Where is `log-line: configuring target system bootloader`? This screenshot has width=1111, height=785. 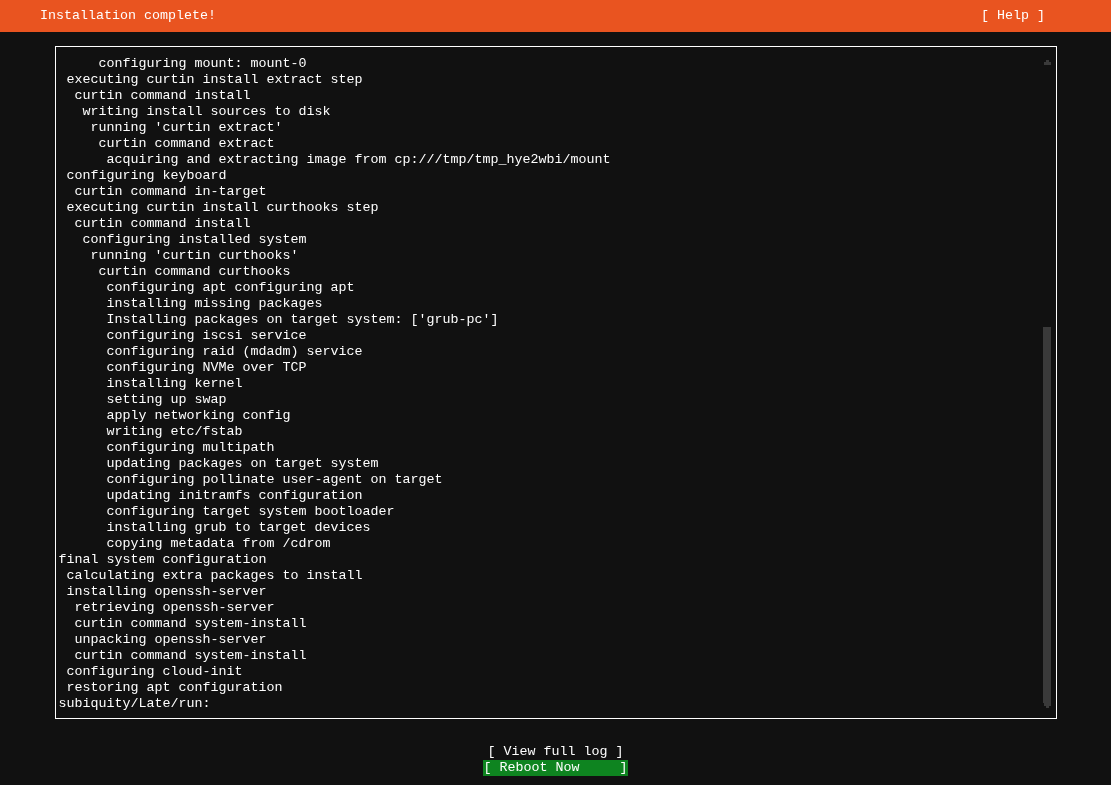 log-line: configuring target system bootloader is located at coordinates (250, 511).